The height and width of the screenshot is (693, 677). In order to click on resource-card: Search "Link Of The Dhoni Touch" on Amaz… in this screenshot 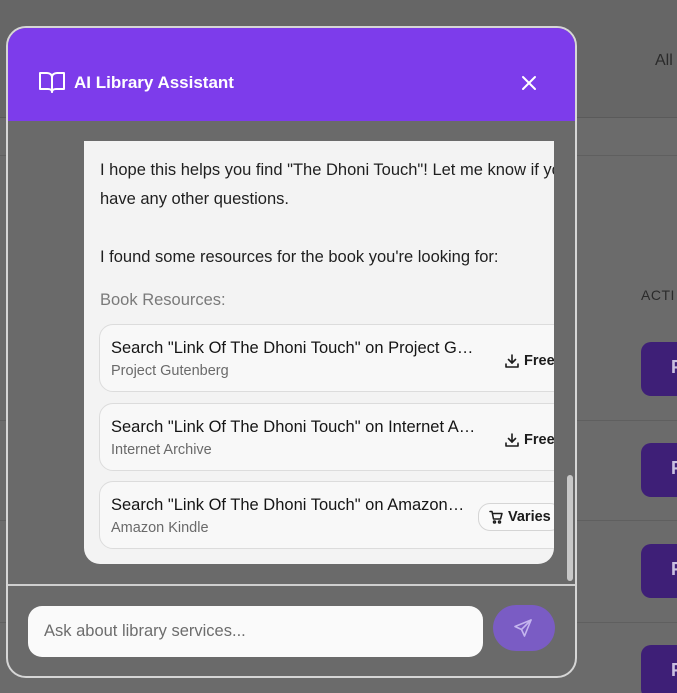, I will do `click(326, 515)`.